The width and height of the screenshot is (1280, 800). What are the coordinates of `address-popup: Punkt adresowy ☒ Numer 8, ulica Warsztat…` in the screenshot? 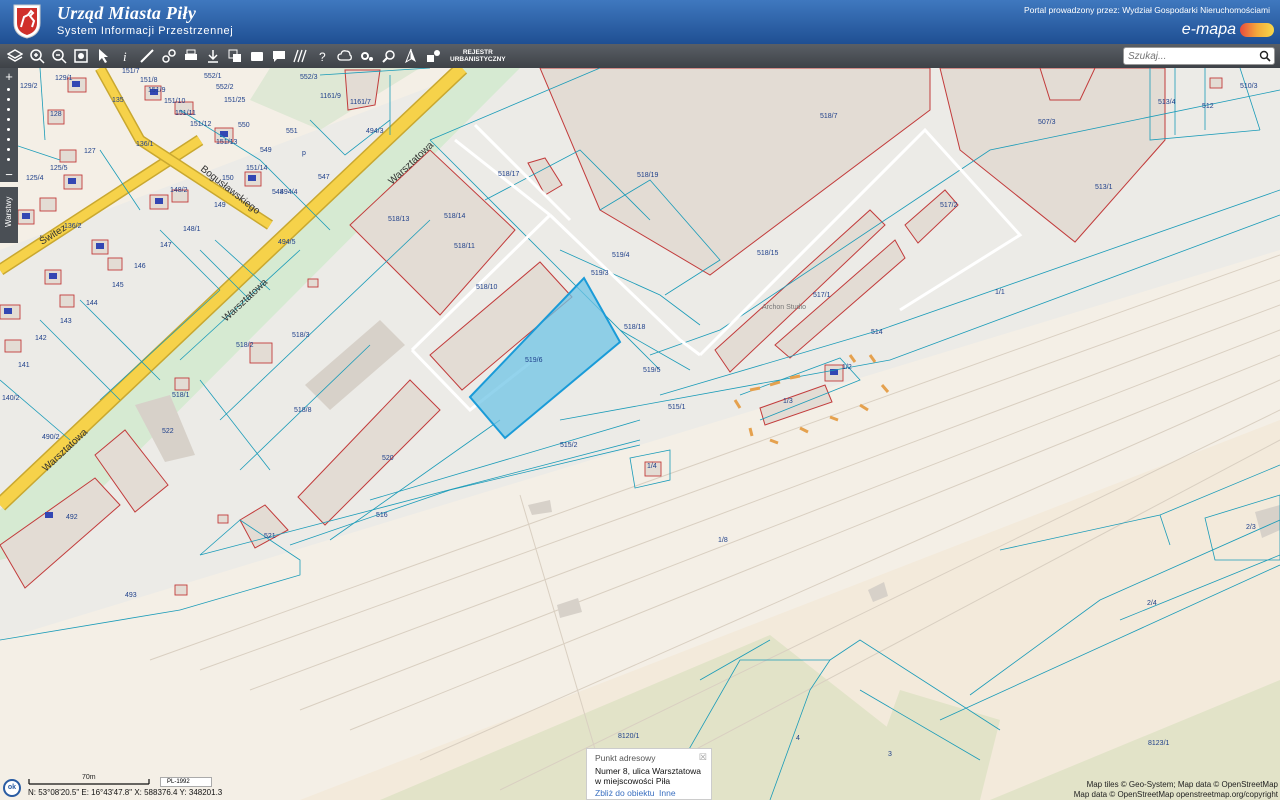 It's located at (649, 774).